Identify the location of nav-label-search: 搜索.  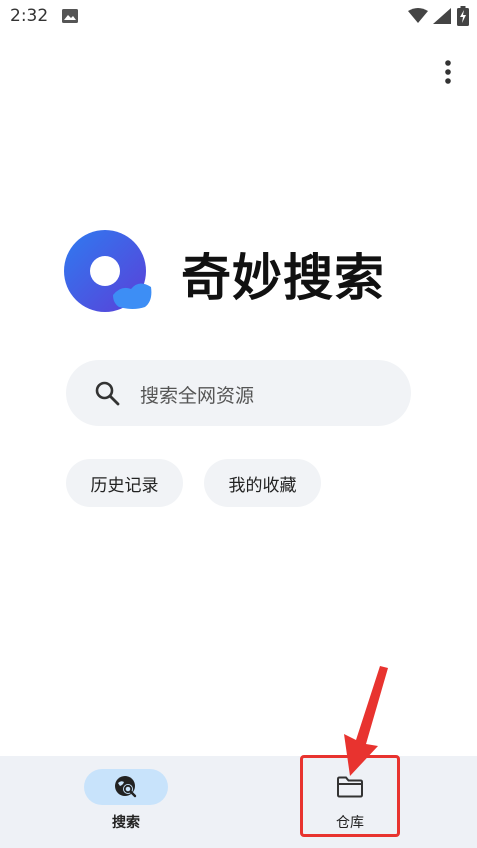
(126, 823).